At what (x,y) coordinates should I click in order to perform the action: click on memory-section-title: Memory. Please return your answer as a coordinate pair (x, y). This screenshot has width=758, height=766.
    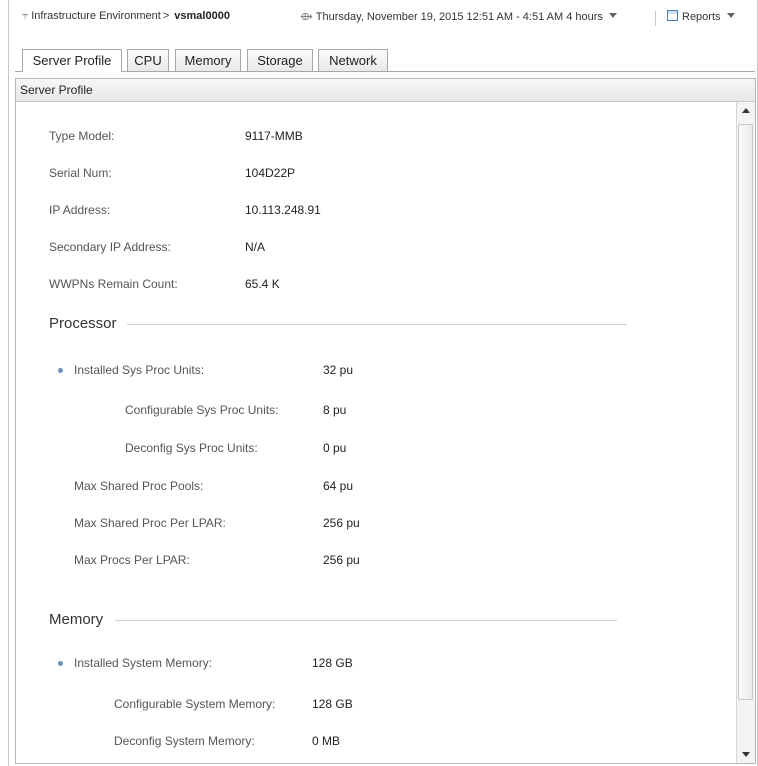
    Looking at the image, I should click on (76, 619).